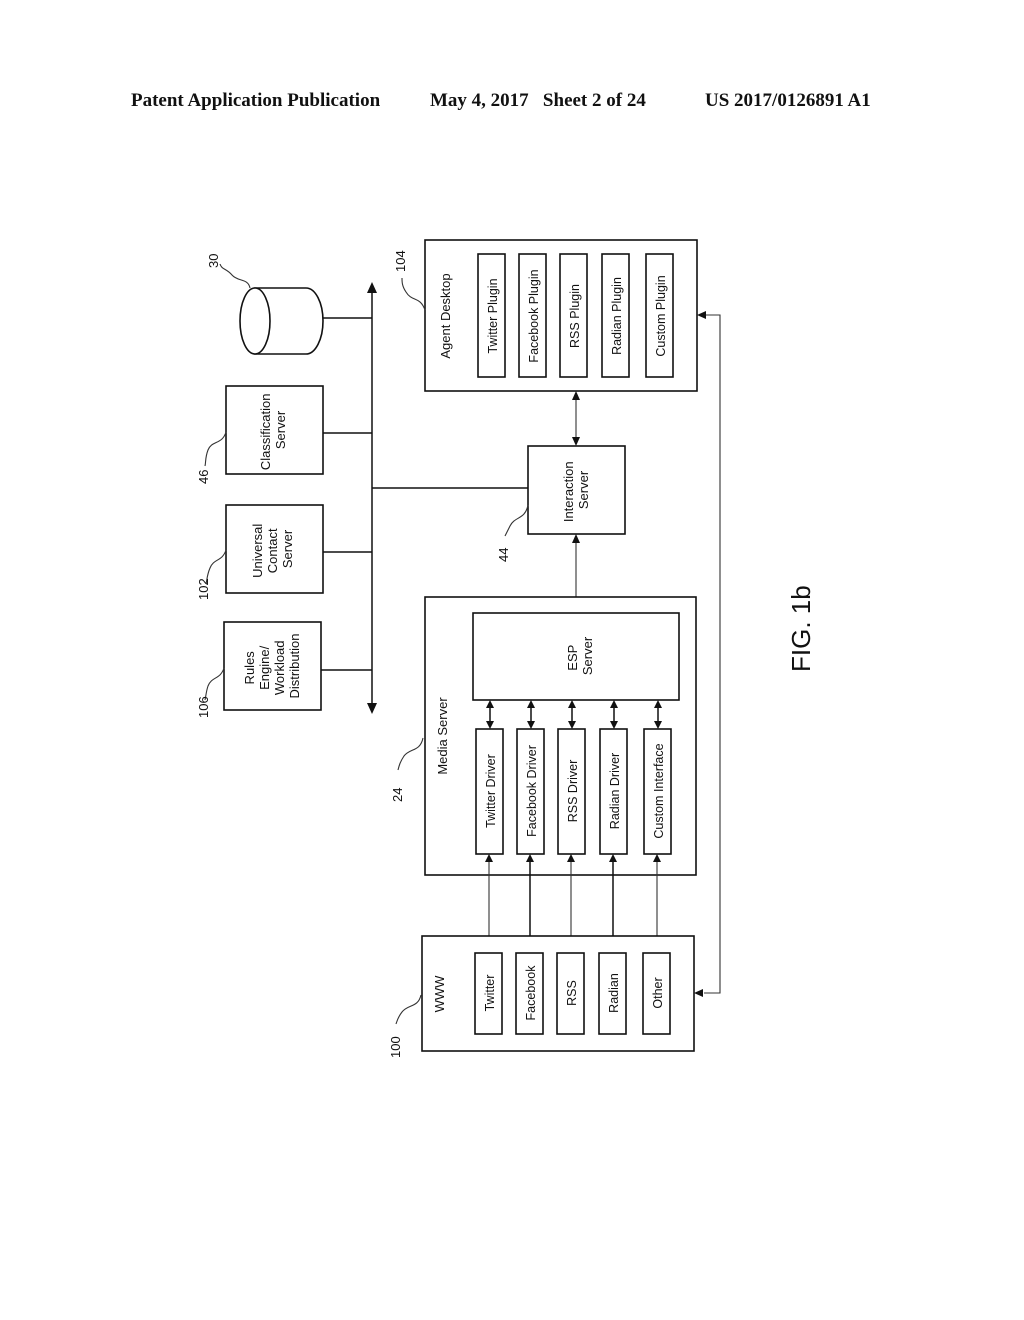 The image size is (1024, 1320). Describe the element at coordinates (573, 791) in the screenshot. I see `driver-label: RSS Driver` at that location.